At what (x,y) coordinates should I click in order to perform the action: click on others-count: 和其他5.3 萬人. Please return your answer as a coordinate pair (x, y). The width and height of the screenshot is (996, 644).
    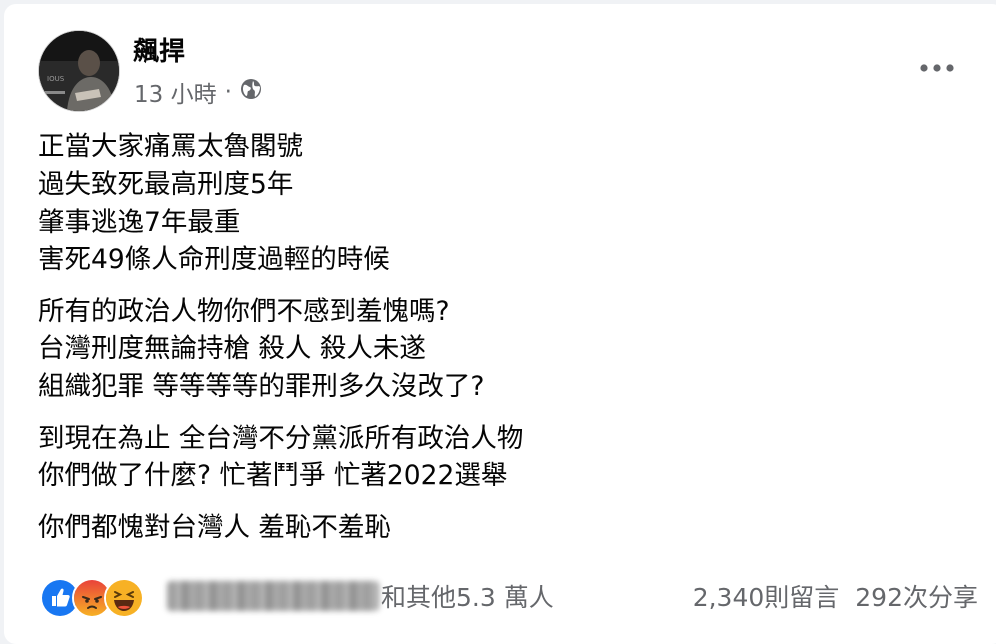
    Looking at the image, I should click on (467, 597).